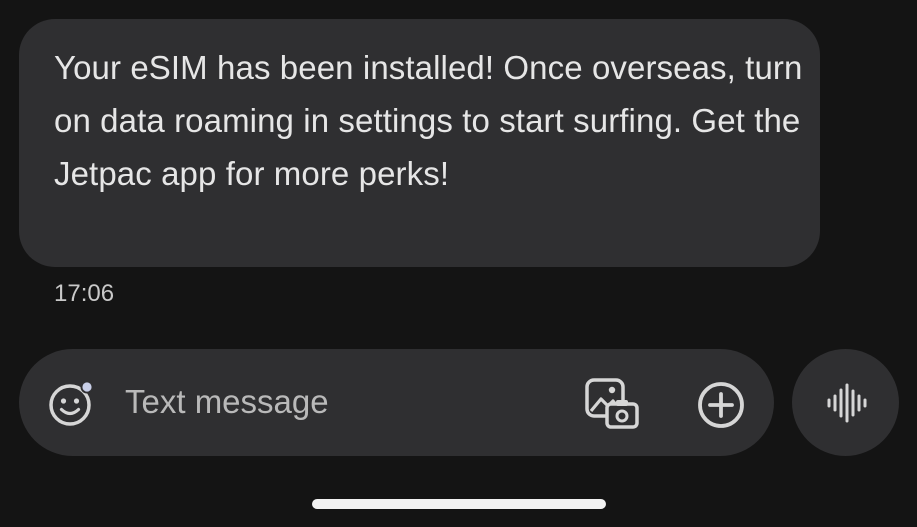 The width and height of the screenshot is (917, 527). Describe the element at coordinates (340, 402) in the screenshot. I see `text-message-input` at that location.